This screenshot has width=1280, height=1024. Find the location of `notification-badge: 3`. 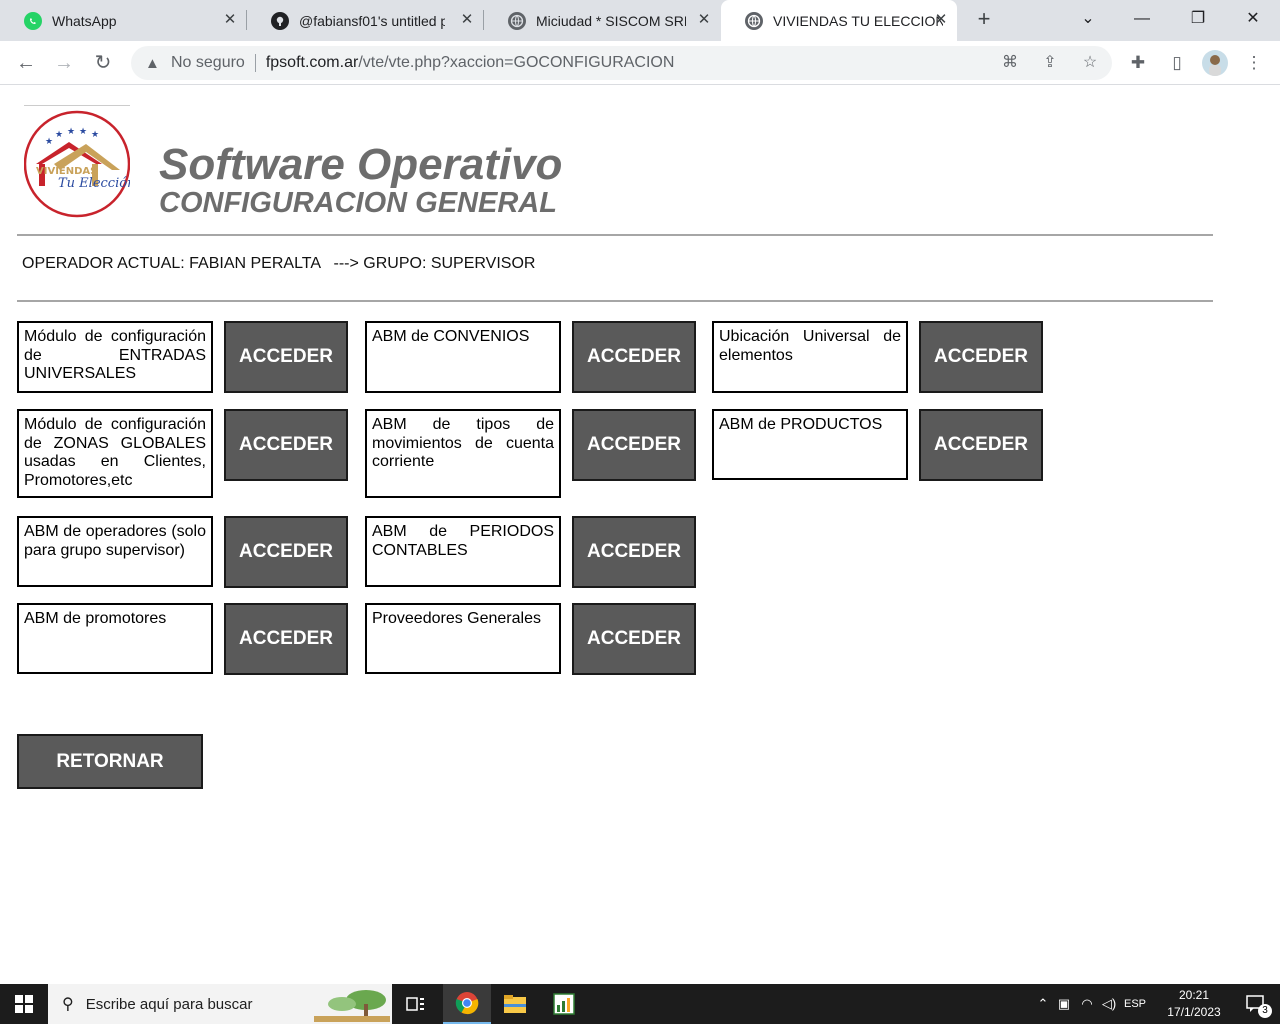

notification-badge: 3 is located at coordinates (1265, 1011).